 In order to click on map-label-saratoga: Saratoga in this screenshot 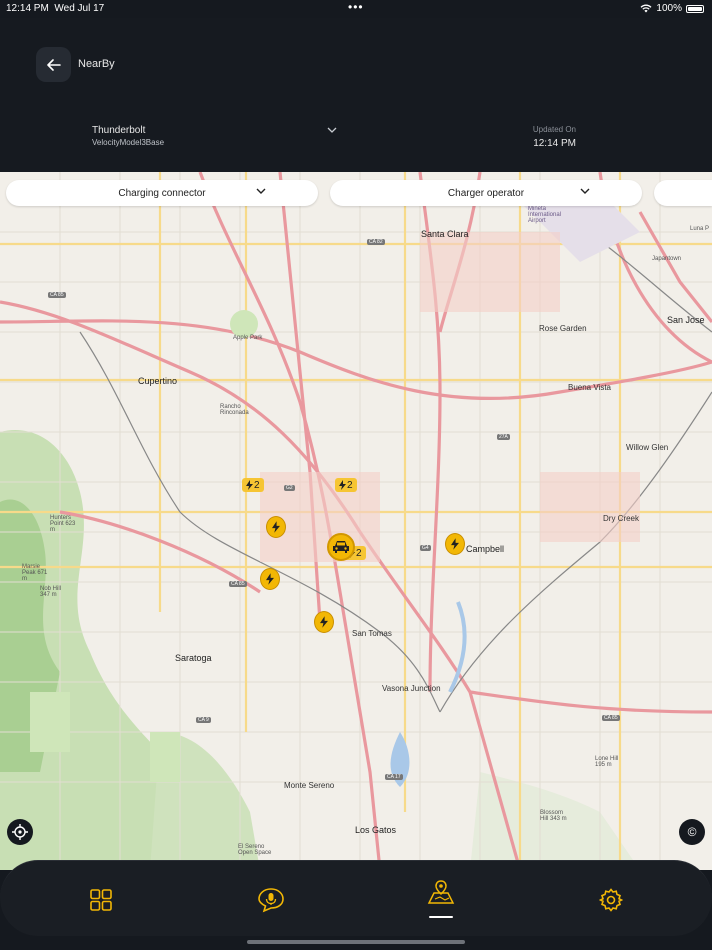, I will do `click(193, 658)`.